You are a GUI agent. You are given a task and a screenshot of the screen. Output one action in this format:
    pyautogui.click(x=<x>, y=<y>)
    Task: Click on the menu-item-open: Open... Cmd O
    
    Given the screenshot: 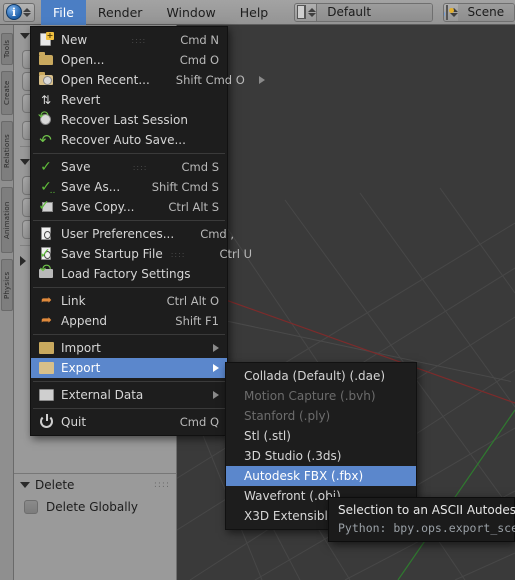 What is the action you would take?
    pyautogui.click(x=129, y=60)
    